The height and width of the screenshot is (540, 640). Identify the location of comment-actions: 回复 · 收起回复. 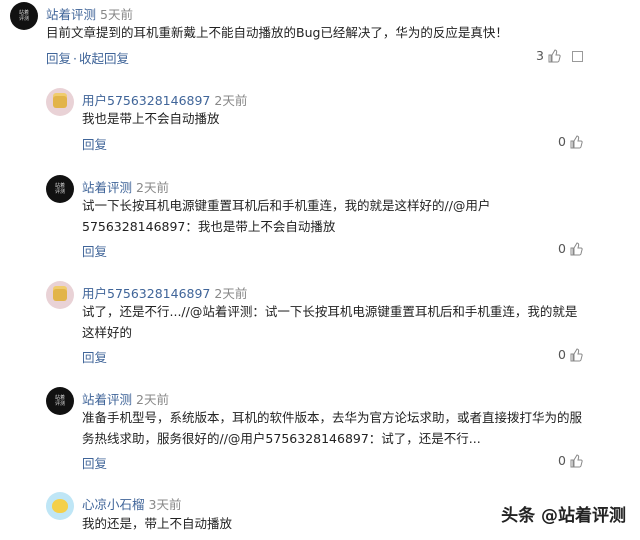
(87, 57).